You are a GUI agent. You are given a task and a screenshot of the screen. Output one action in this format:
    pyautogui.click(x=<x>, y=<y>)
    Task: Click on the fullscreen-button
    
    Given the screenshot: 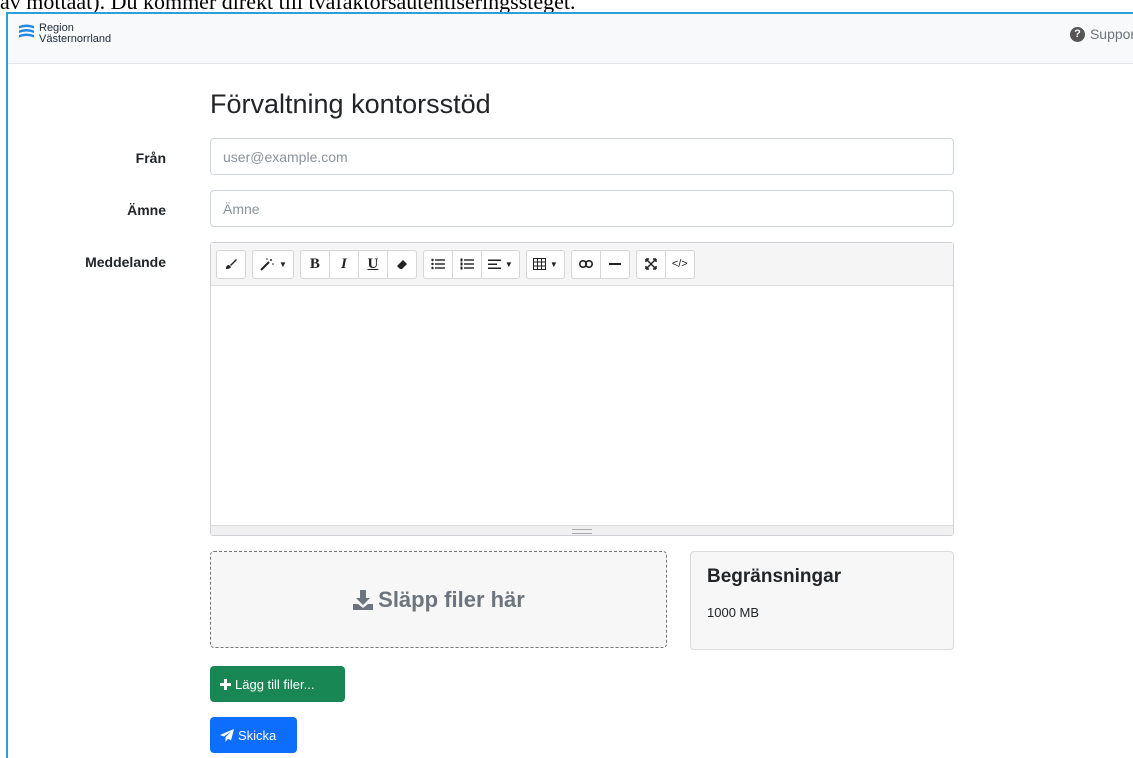 What is the action you would take?
    pyautogui.click(x=650, y=264)
    